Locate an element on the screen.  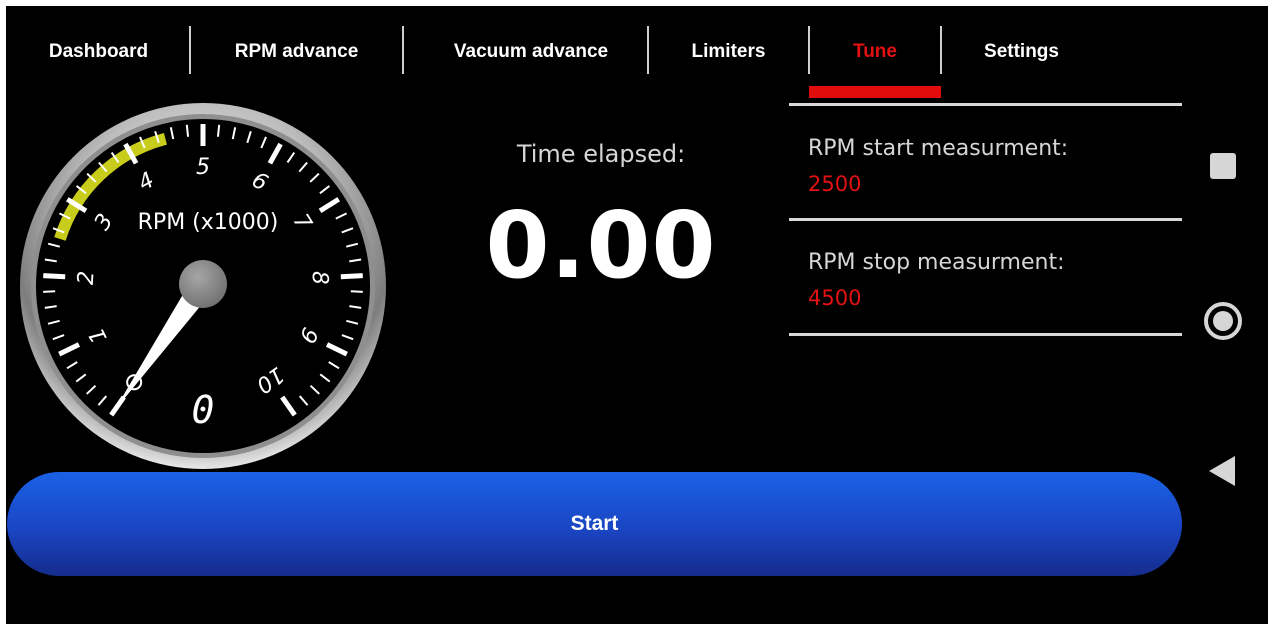
tab-tune-label: Tune is located at coordinates (875, 51).